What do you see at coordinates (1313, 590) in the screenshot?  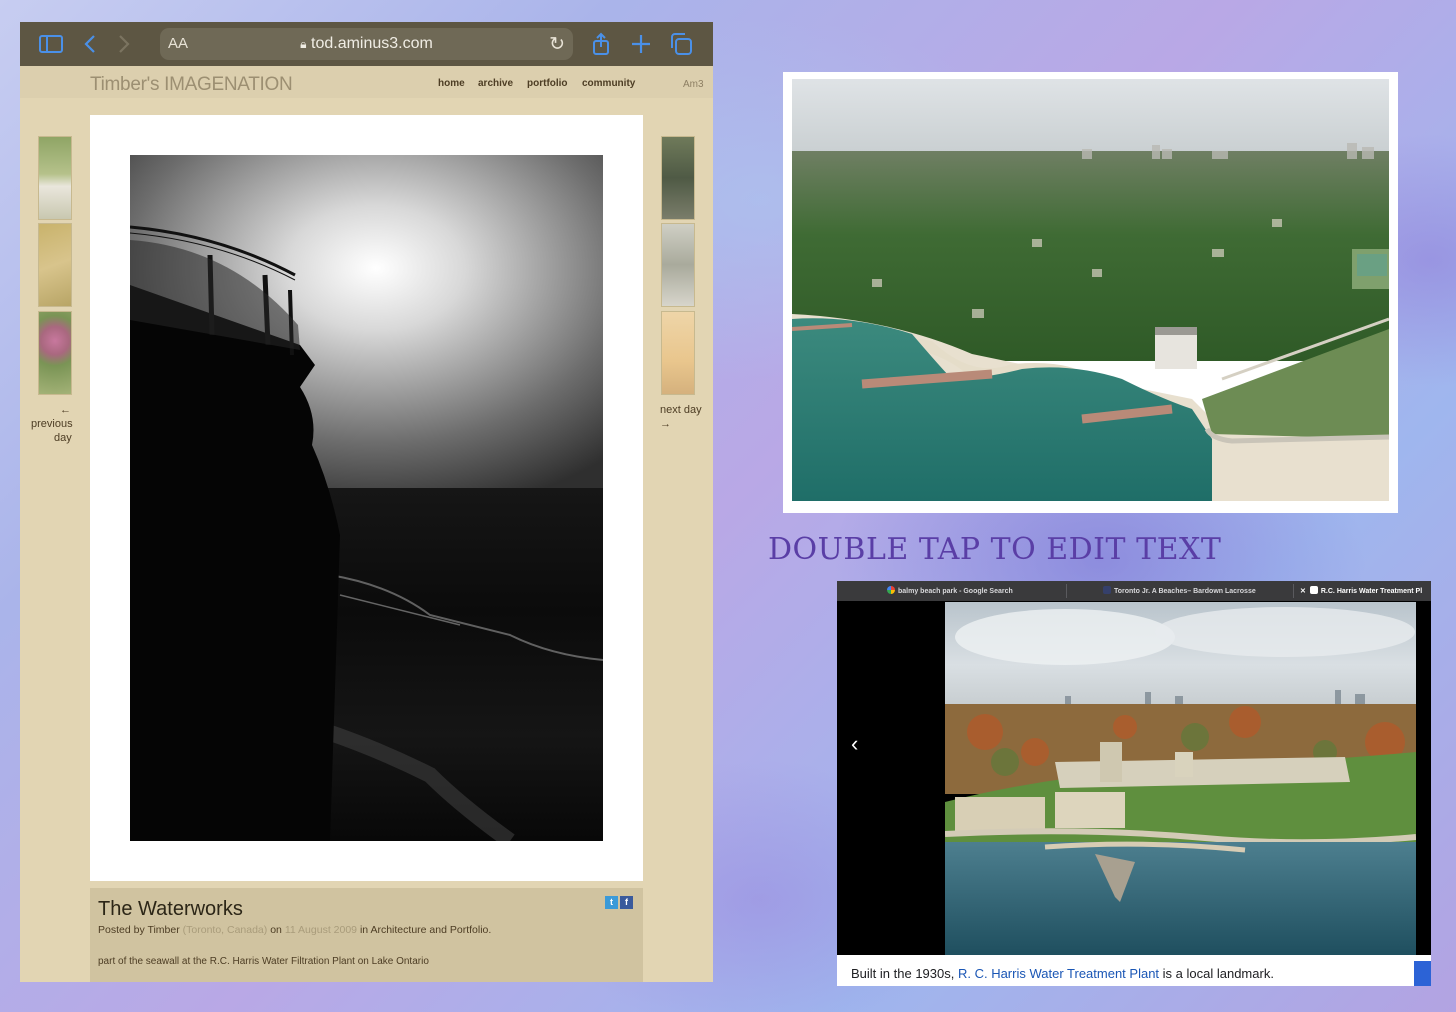 I see `wikipedia-icon` at bounding box center [1313, 590].